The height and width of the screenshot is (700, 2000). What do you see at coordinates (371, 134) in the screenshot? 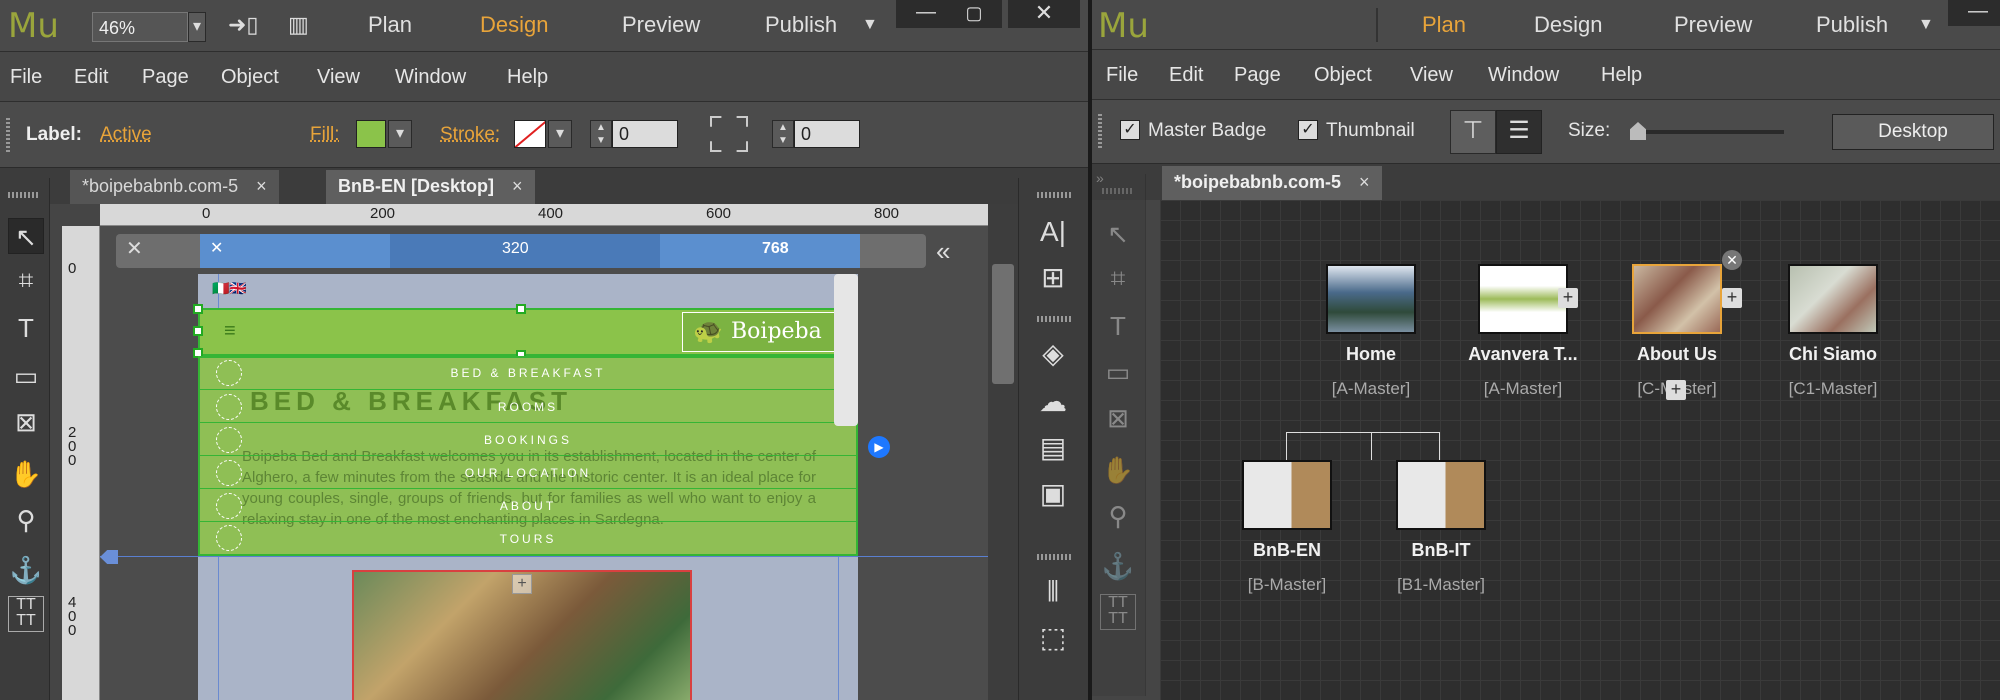
I see `fill-swatch` at bounding box center [371, 134].